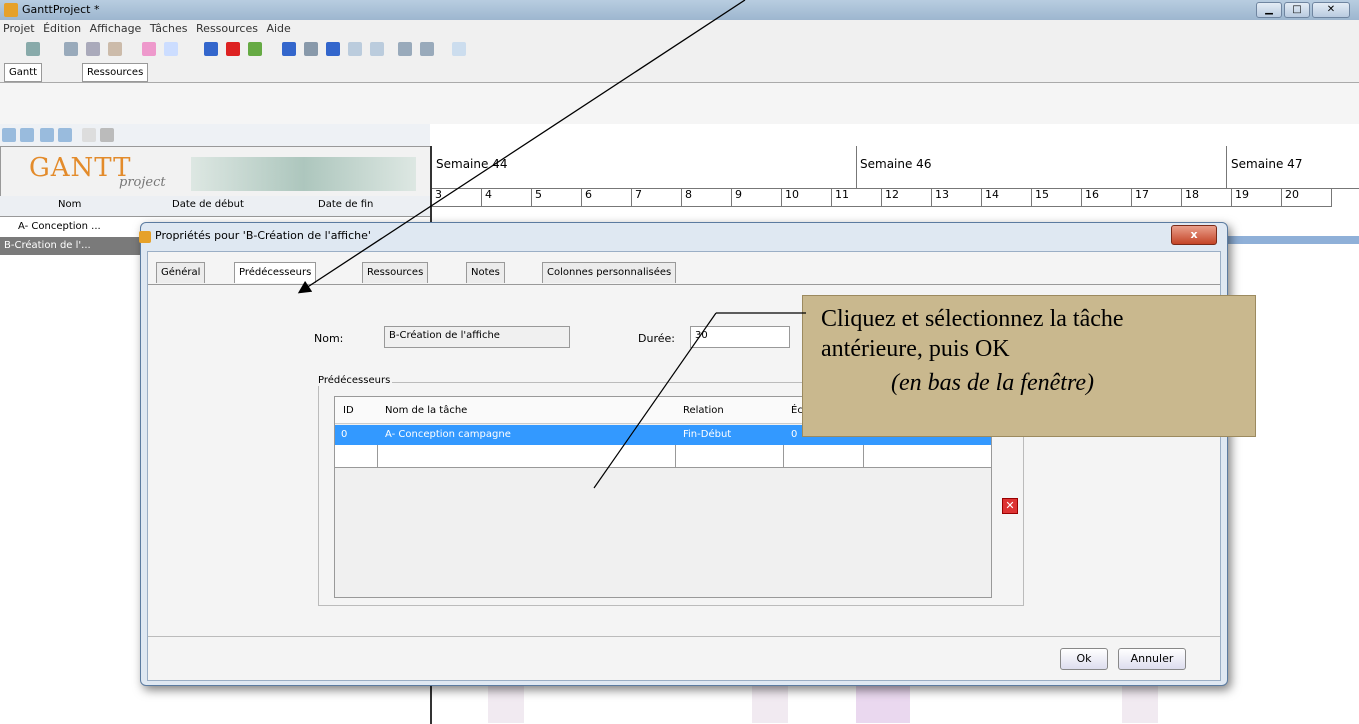 The height and width of the screenshot is (724, 1359). Describe the element at coordinates (303, 174) in the screenshot. I see `logo-hexagons` at that location.